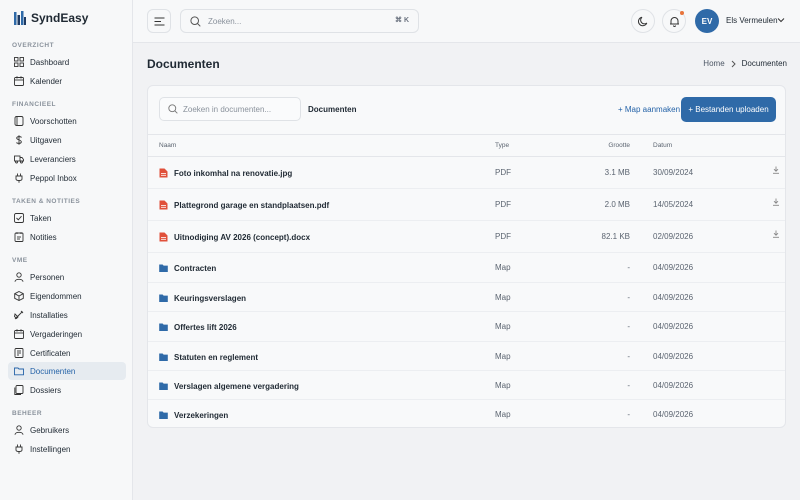 This screenshot has width=800, height=500. Describe the element at coordinates (67, 218) in the screenshot. I see `sidebar-item-taken: Taken` at that location.